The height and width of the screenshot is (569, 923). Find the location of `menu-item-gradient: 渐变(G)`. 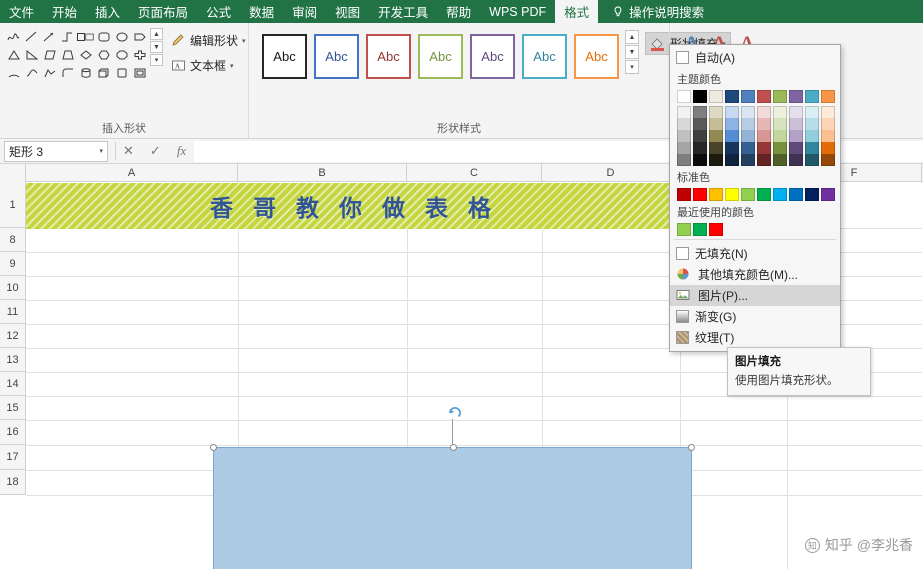

menu-item-gradient: 渐变(G) is located at coordinates (755, 316).